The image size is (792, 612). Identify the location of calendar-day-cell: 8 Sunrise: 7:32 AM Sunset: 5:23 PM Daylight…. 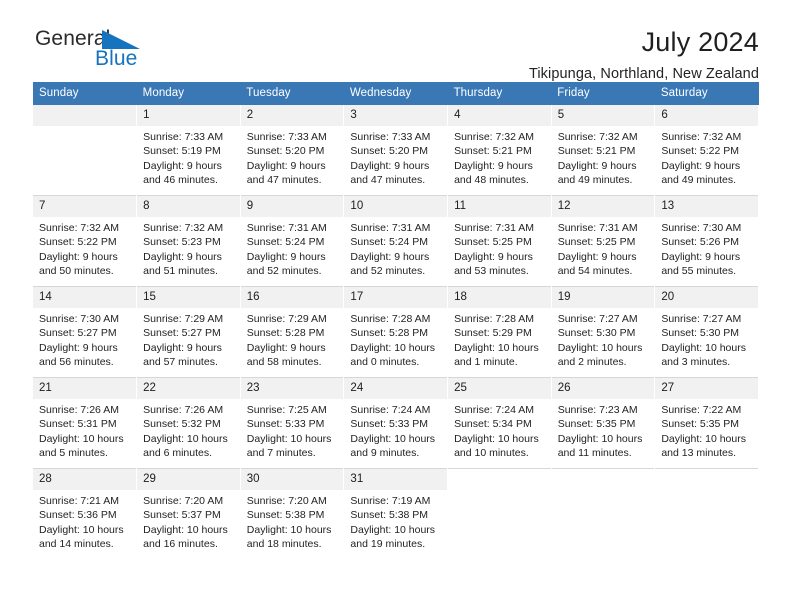
(188, 241).